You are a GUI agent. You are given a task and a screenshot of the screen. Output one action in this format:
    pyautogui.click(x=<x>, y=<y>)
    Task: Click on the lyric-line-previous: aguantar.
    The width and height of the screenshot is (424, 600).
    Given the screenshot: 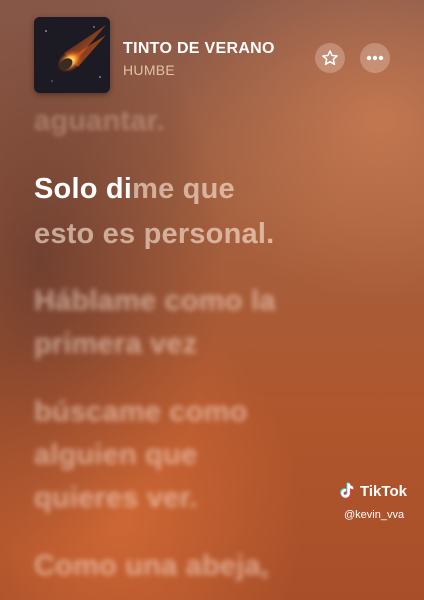 What is the action you would take?
    pyautogui.click(x=99, y=121)
    